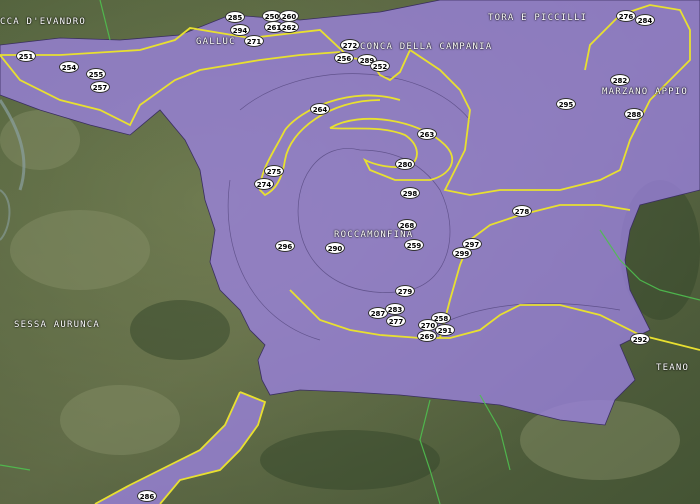  I want to click on place-label: TEANO, so click(673, 368).